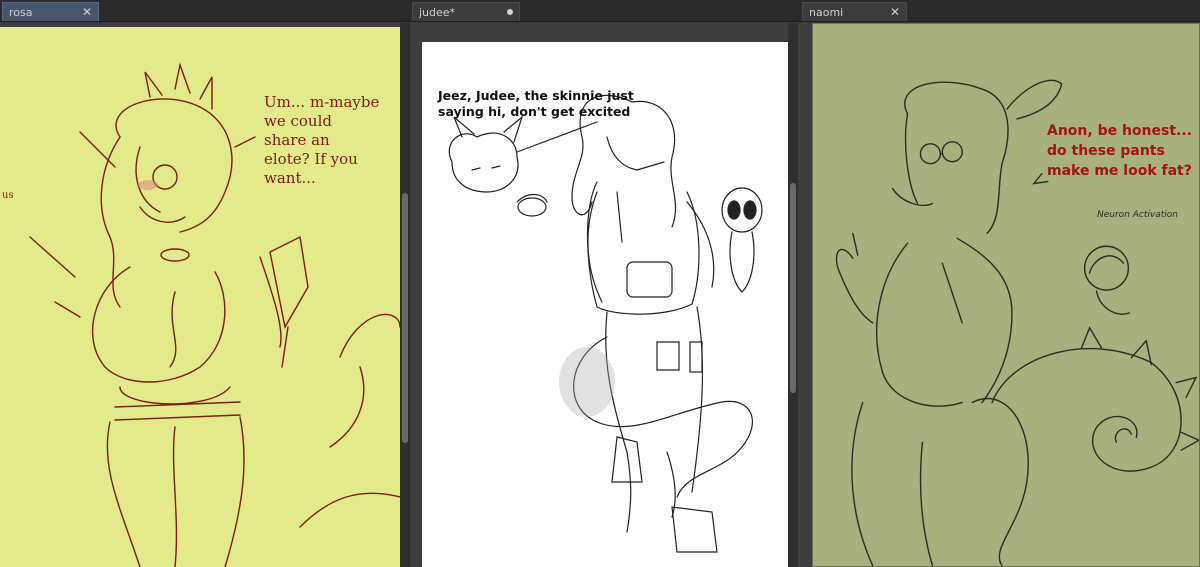 Image resolution: width=1200 pixels, height=567 pixels. Describe the element at coordinates (466, 11) in the screenshot. I see `tab-judee: judee*` at that location.